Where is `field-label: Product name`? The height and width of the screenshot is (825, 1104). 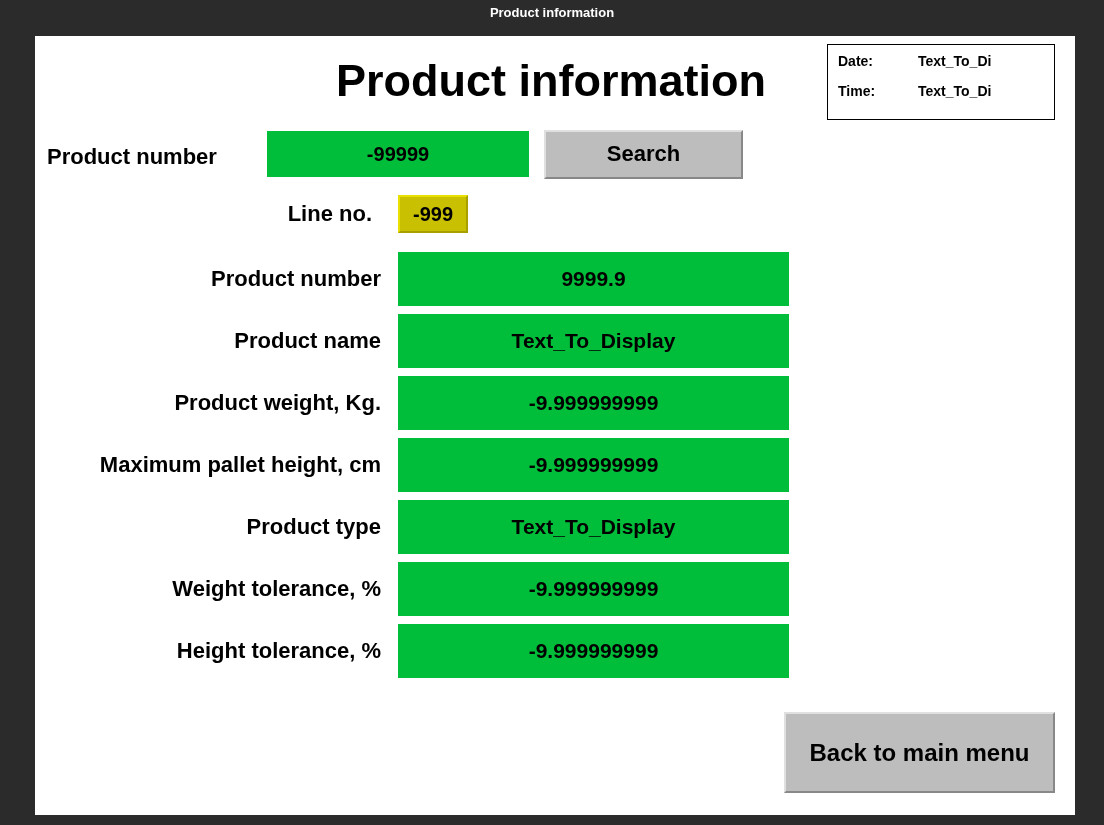 field-label: Product name is located at coordinates (307, 341).